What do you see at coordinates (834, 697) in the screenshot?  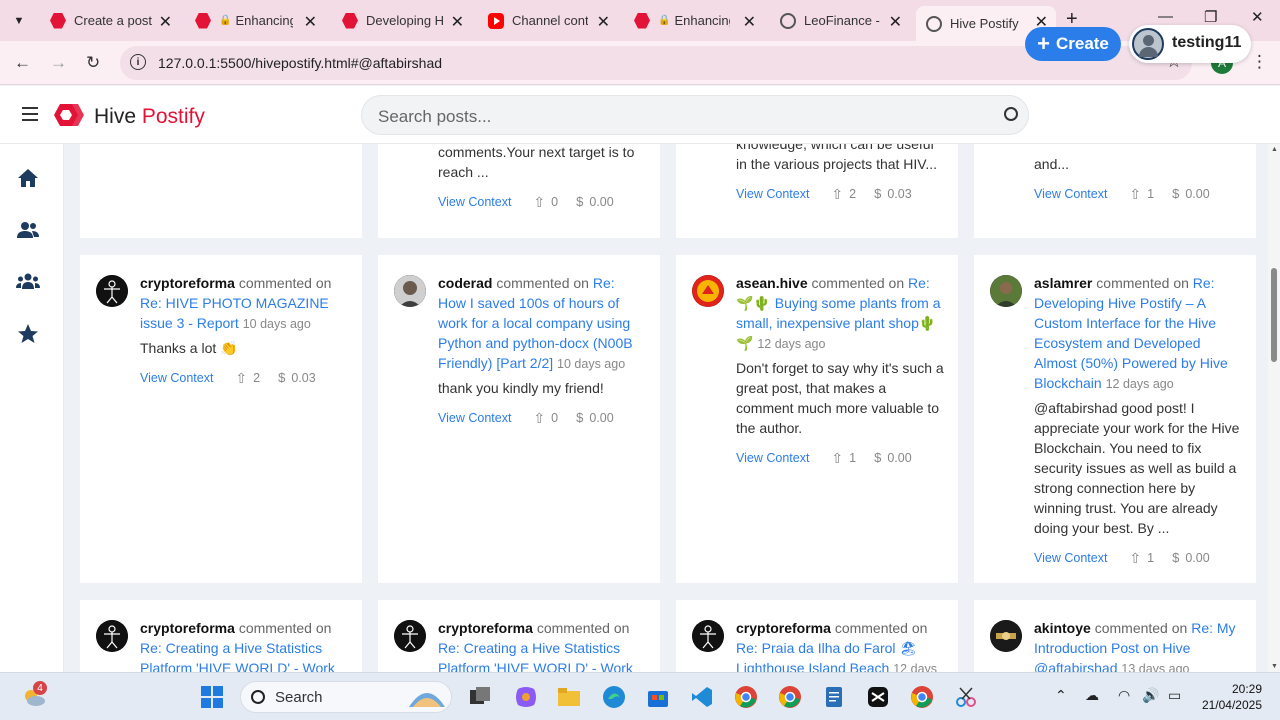 I see `notepad-icon` at bounding box center [834, 697].